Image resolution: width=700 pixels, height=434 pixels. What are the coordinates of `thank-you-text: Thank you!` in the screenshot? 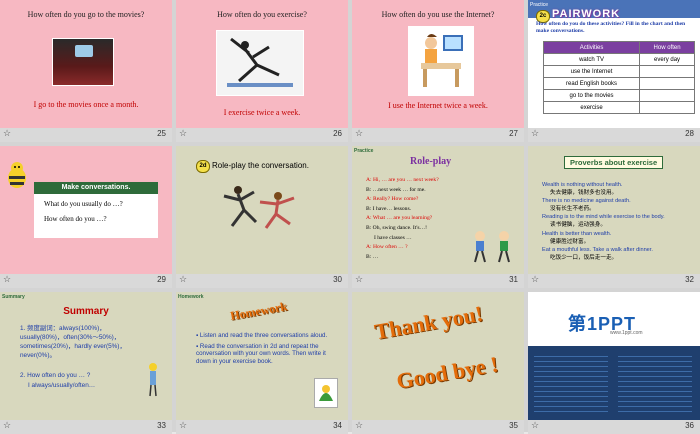 It's located at (428, 322).